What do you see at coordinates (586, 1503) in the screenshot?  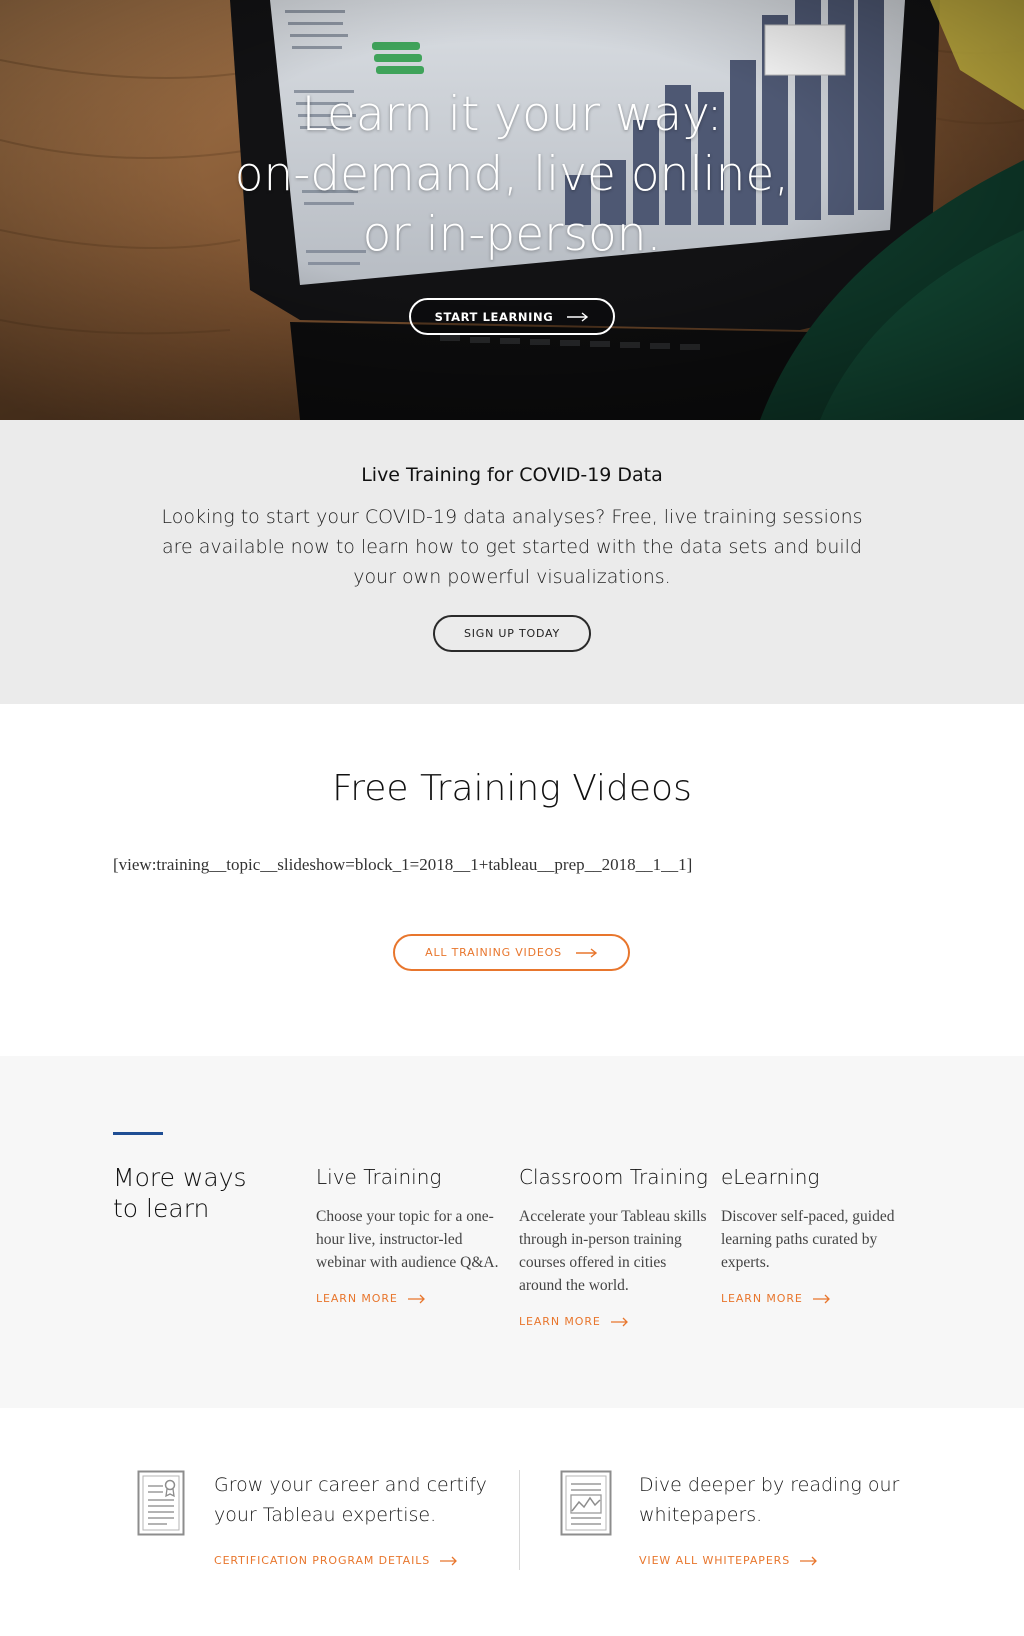 I see `whitepaper-icon` at bounding box center [586, 1503].